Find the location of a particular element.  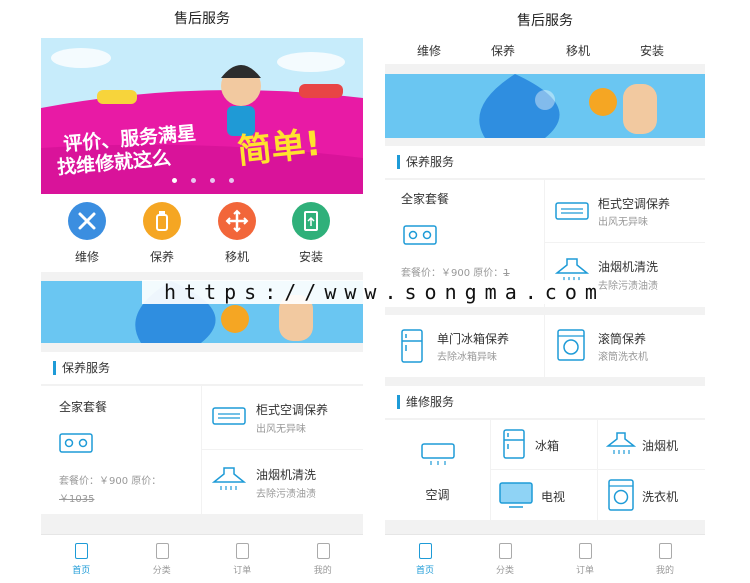

repair-item: 空调 is located at coordinates (437, 470).